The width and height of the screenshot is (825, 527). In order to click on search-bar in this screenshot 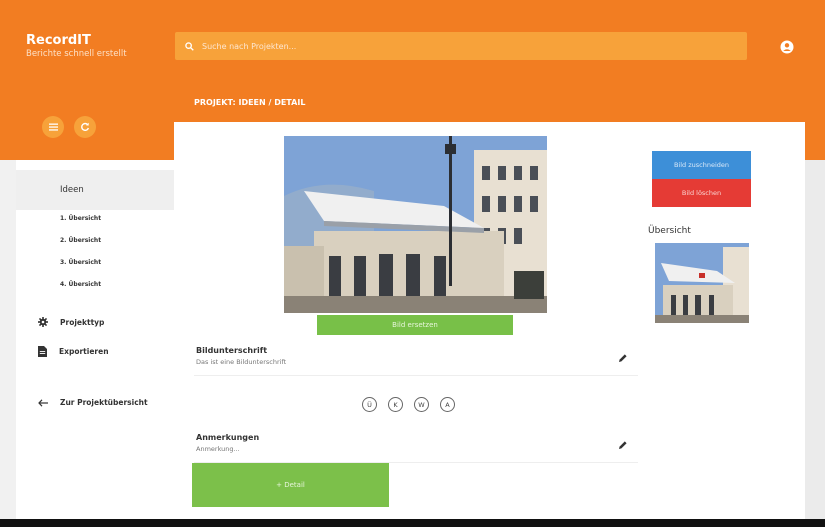, I will do `click(461, 46)`.